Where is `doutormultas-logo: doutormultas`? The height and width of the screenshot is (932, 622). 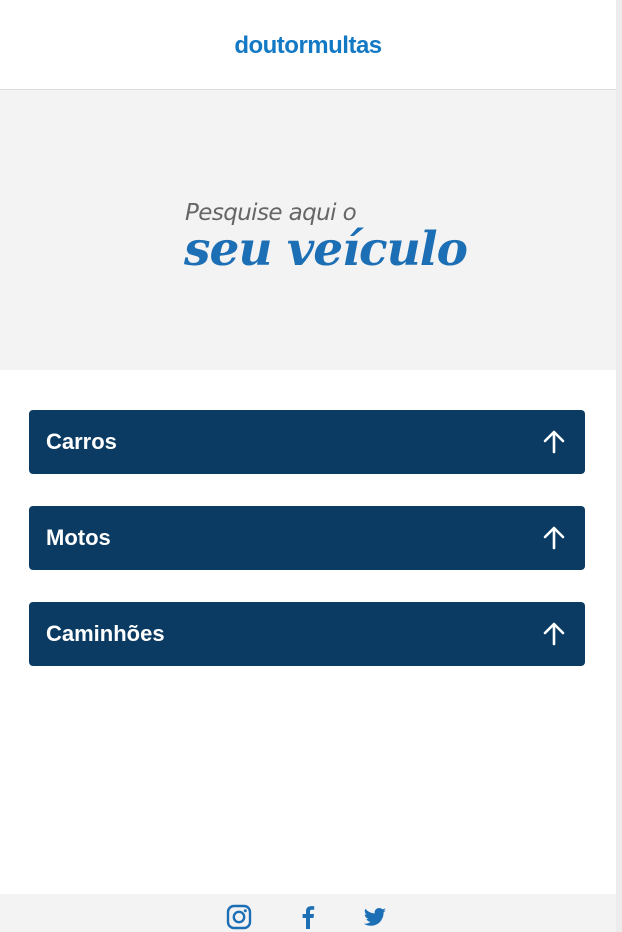 doutormultas-logo: doutormultas is located at coordinates (308, 46).